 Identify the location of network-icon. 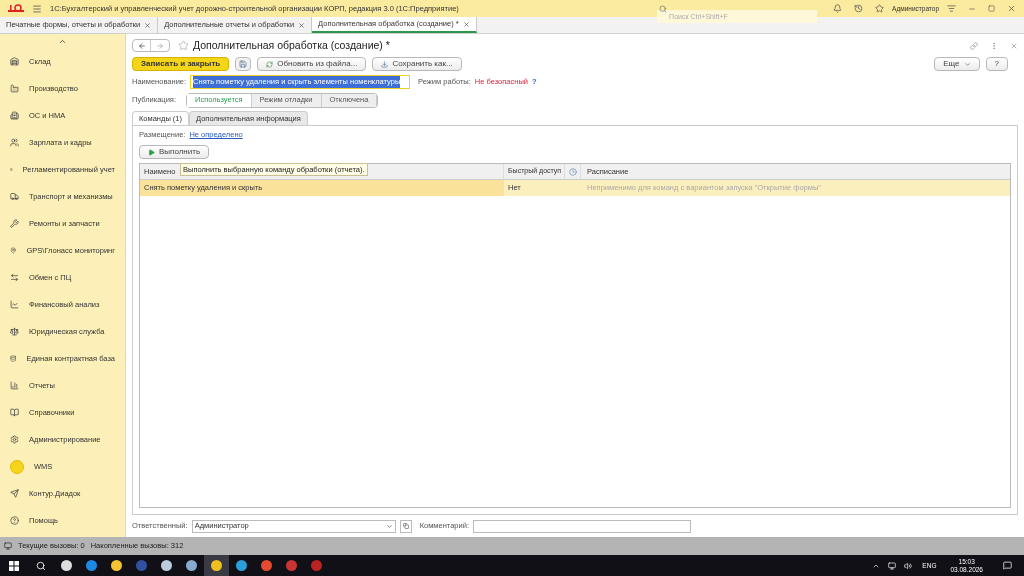
(892, 565).